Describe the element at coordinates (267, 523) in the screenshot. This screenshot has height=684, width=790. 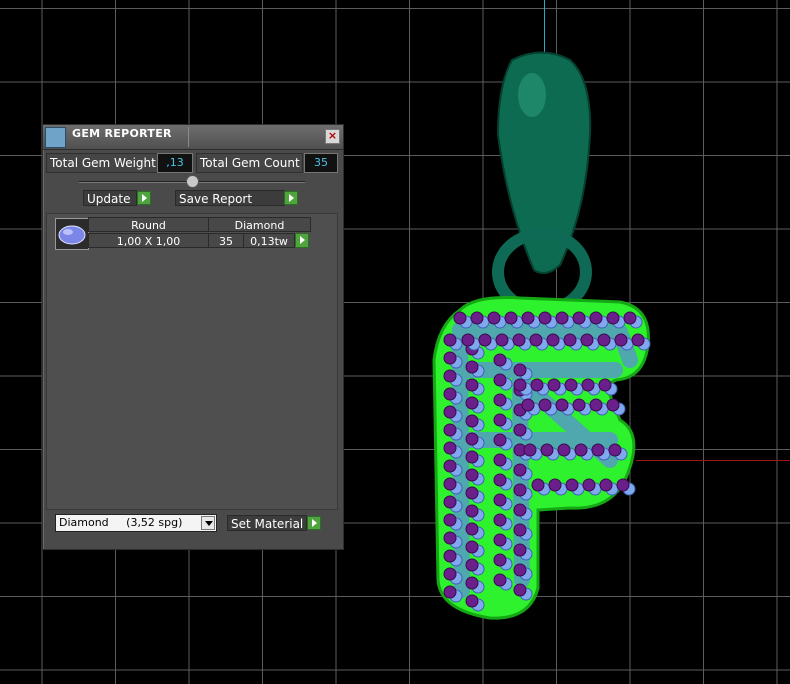
I see `set-material-button: Set Material` at that location.